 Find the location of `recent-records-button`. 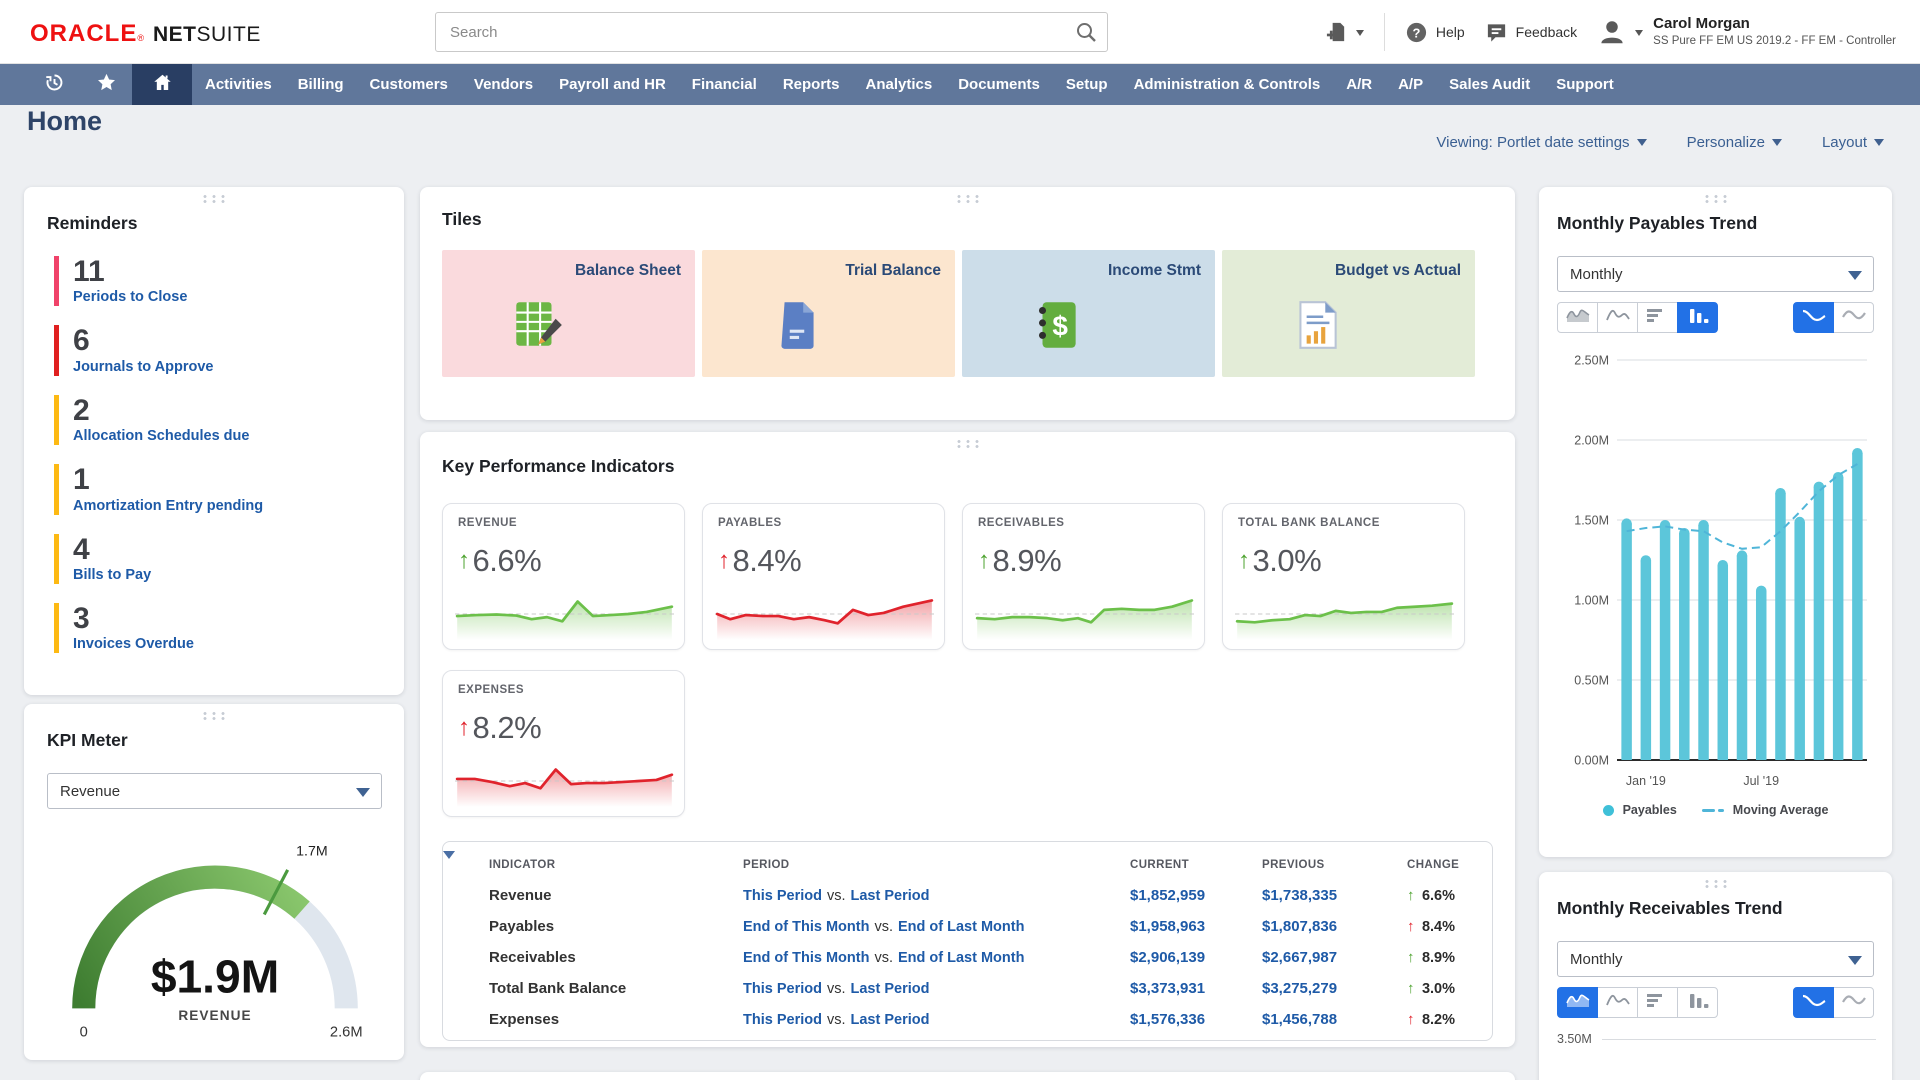

recent-records-button is located at coordinates (54, 84).